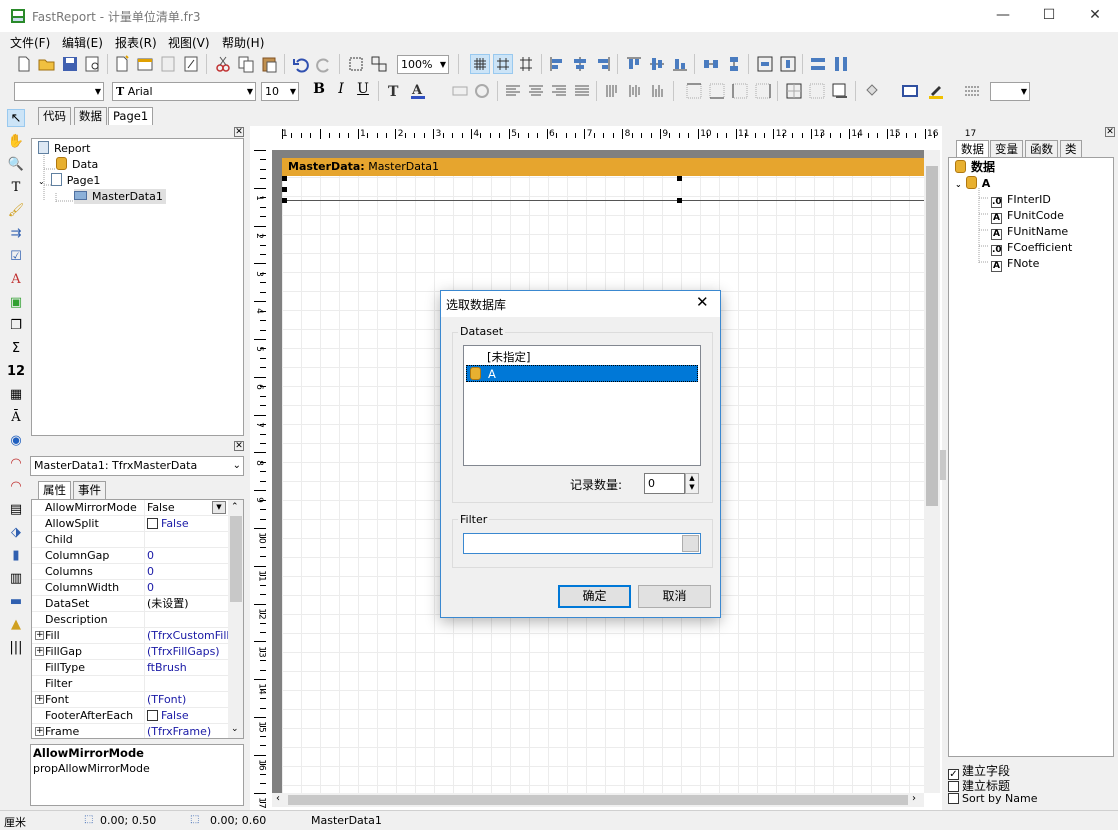 This screenshot has height=830, width=1118. I want to click on checkbox-tool-icon: ☑, so click(16, 257).